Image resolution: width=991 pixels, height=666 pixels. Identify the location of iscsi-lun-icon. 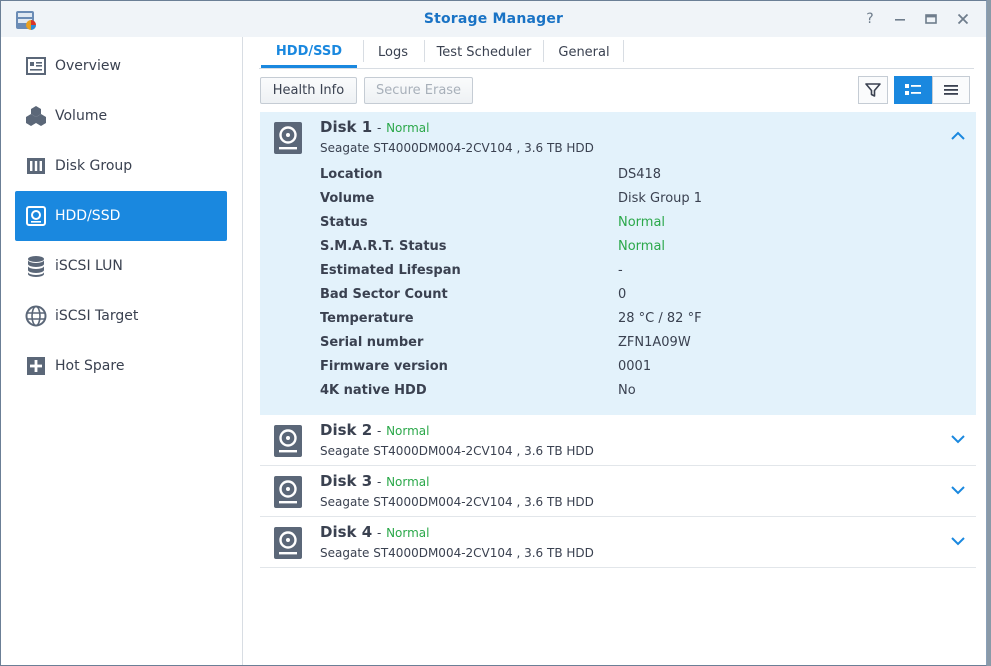
(36, 266).